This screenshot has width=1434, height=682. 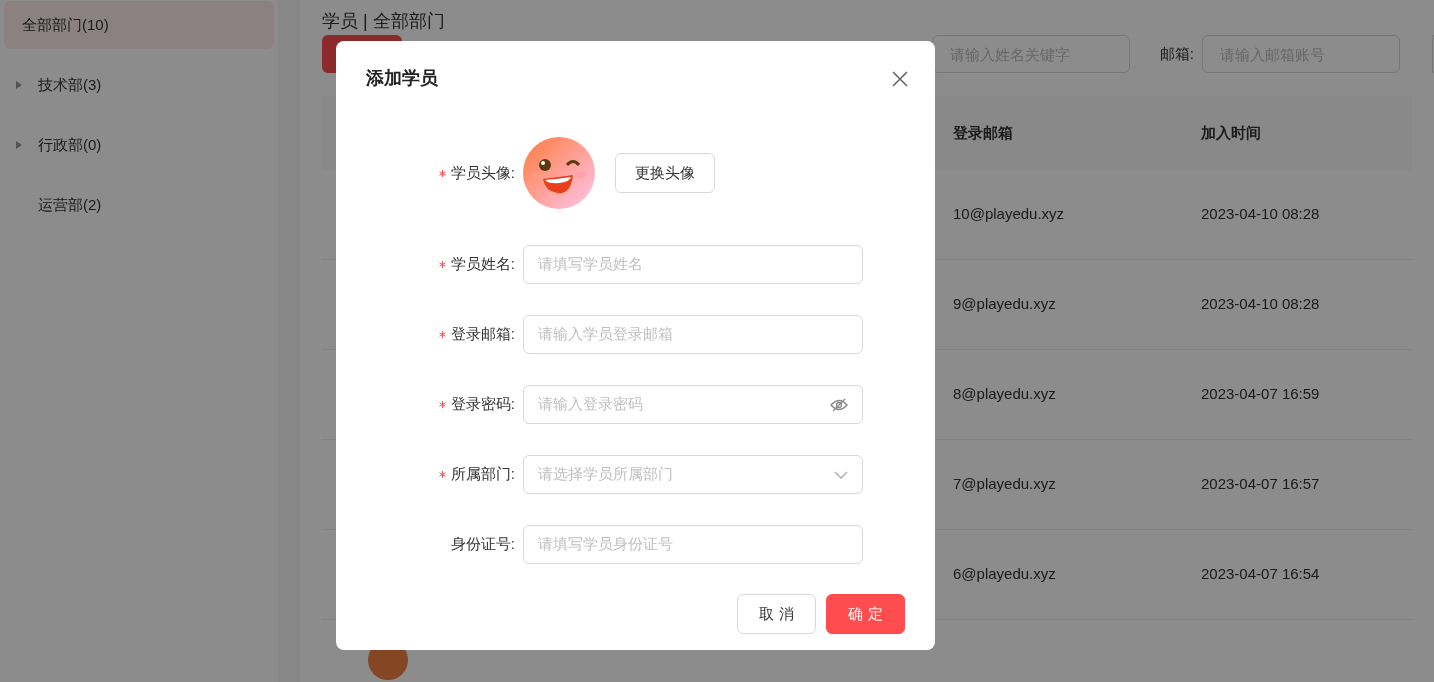 I want to click on table-cell-text: 6@playedu.xyz, so click(x=1005, y=574).